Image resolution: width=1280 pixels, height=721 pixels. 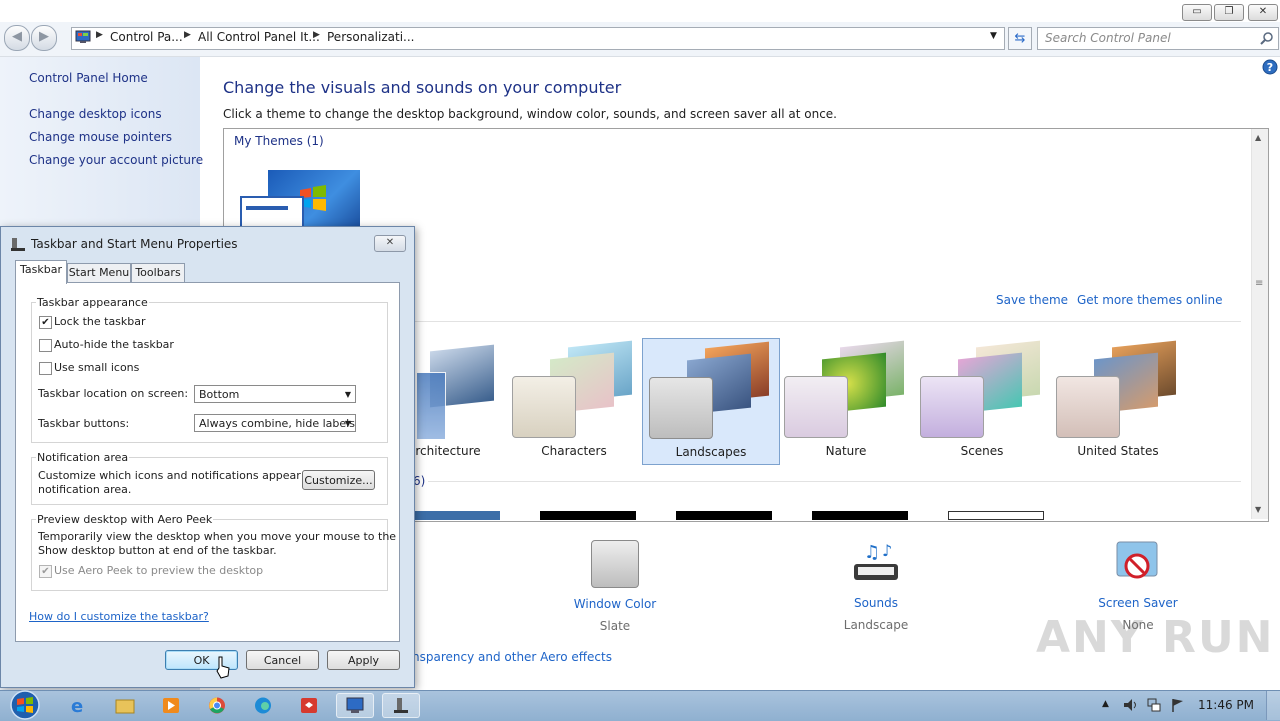 I want to click on taskbar-edge, so click(x=263, y=705).